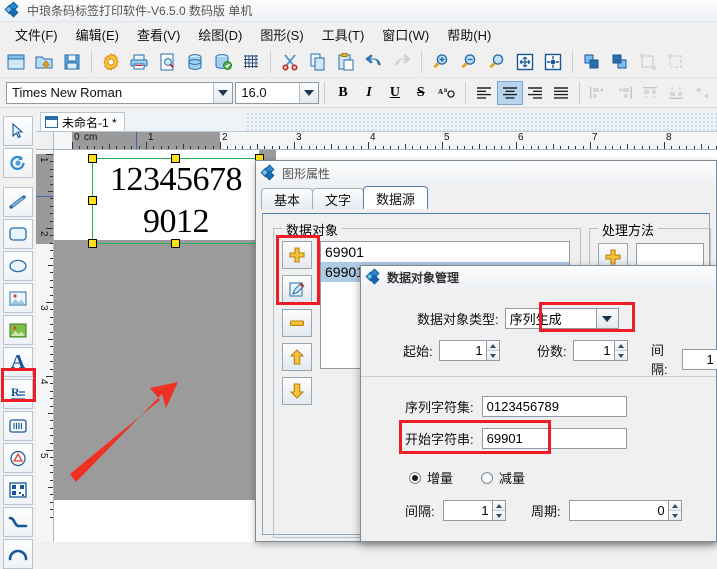  Describe the element at coordinates (497, 62) in the screenshot. I see `zoom-fit-icon` at that location.